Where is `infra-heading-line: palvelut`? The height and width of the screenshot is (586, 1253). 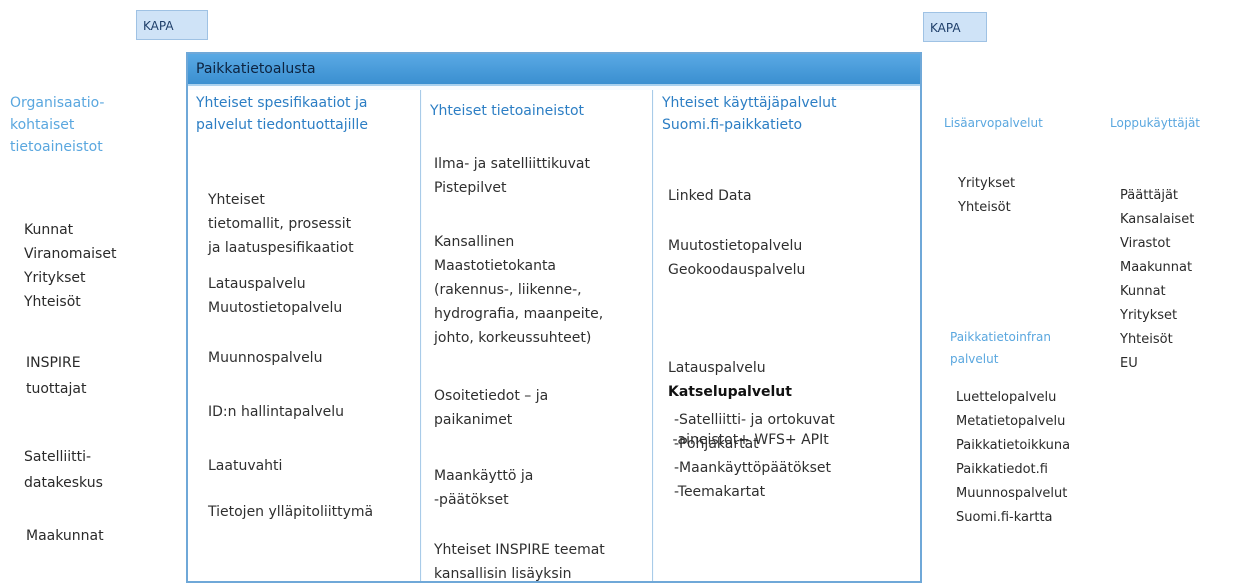 infra-heading-line: palvelut is located at coordinates (974, 359).